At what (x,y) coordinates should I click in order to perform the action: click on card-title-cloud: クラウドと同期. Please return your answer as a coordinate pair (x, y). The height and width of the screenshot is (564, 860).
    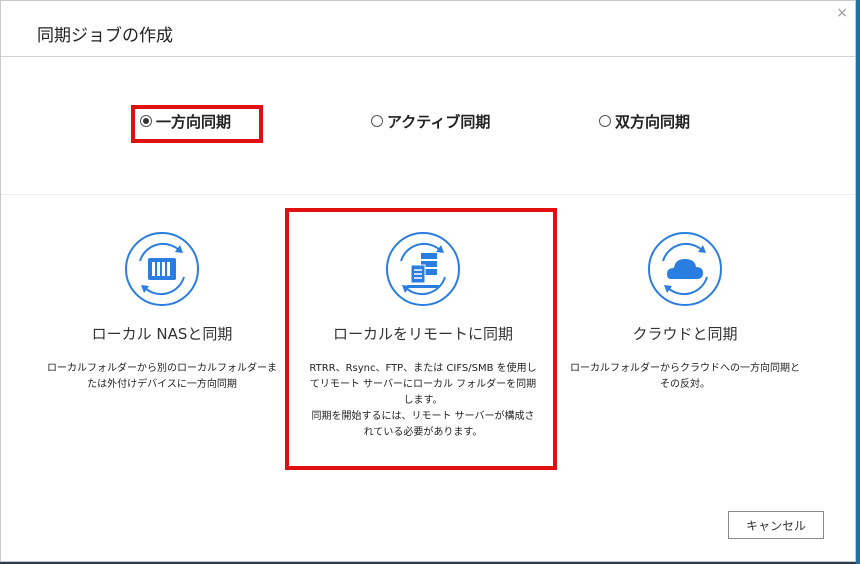
    Looking at the image, I should click on (685, 334).